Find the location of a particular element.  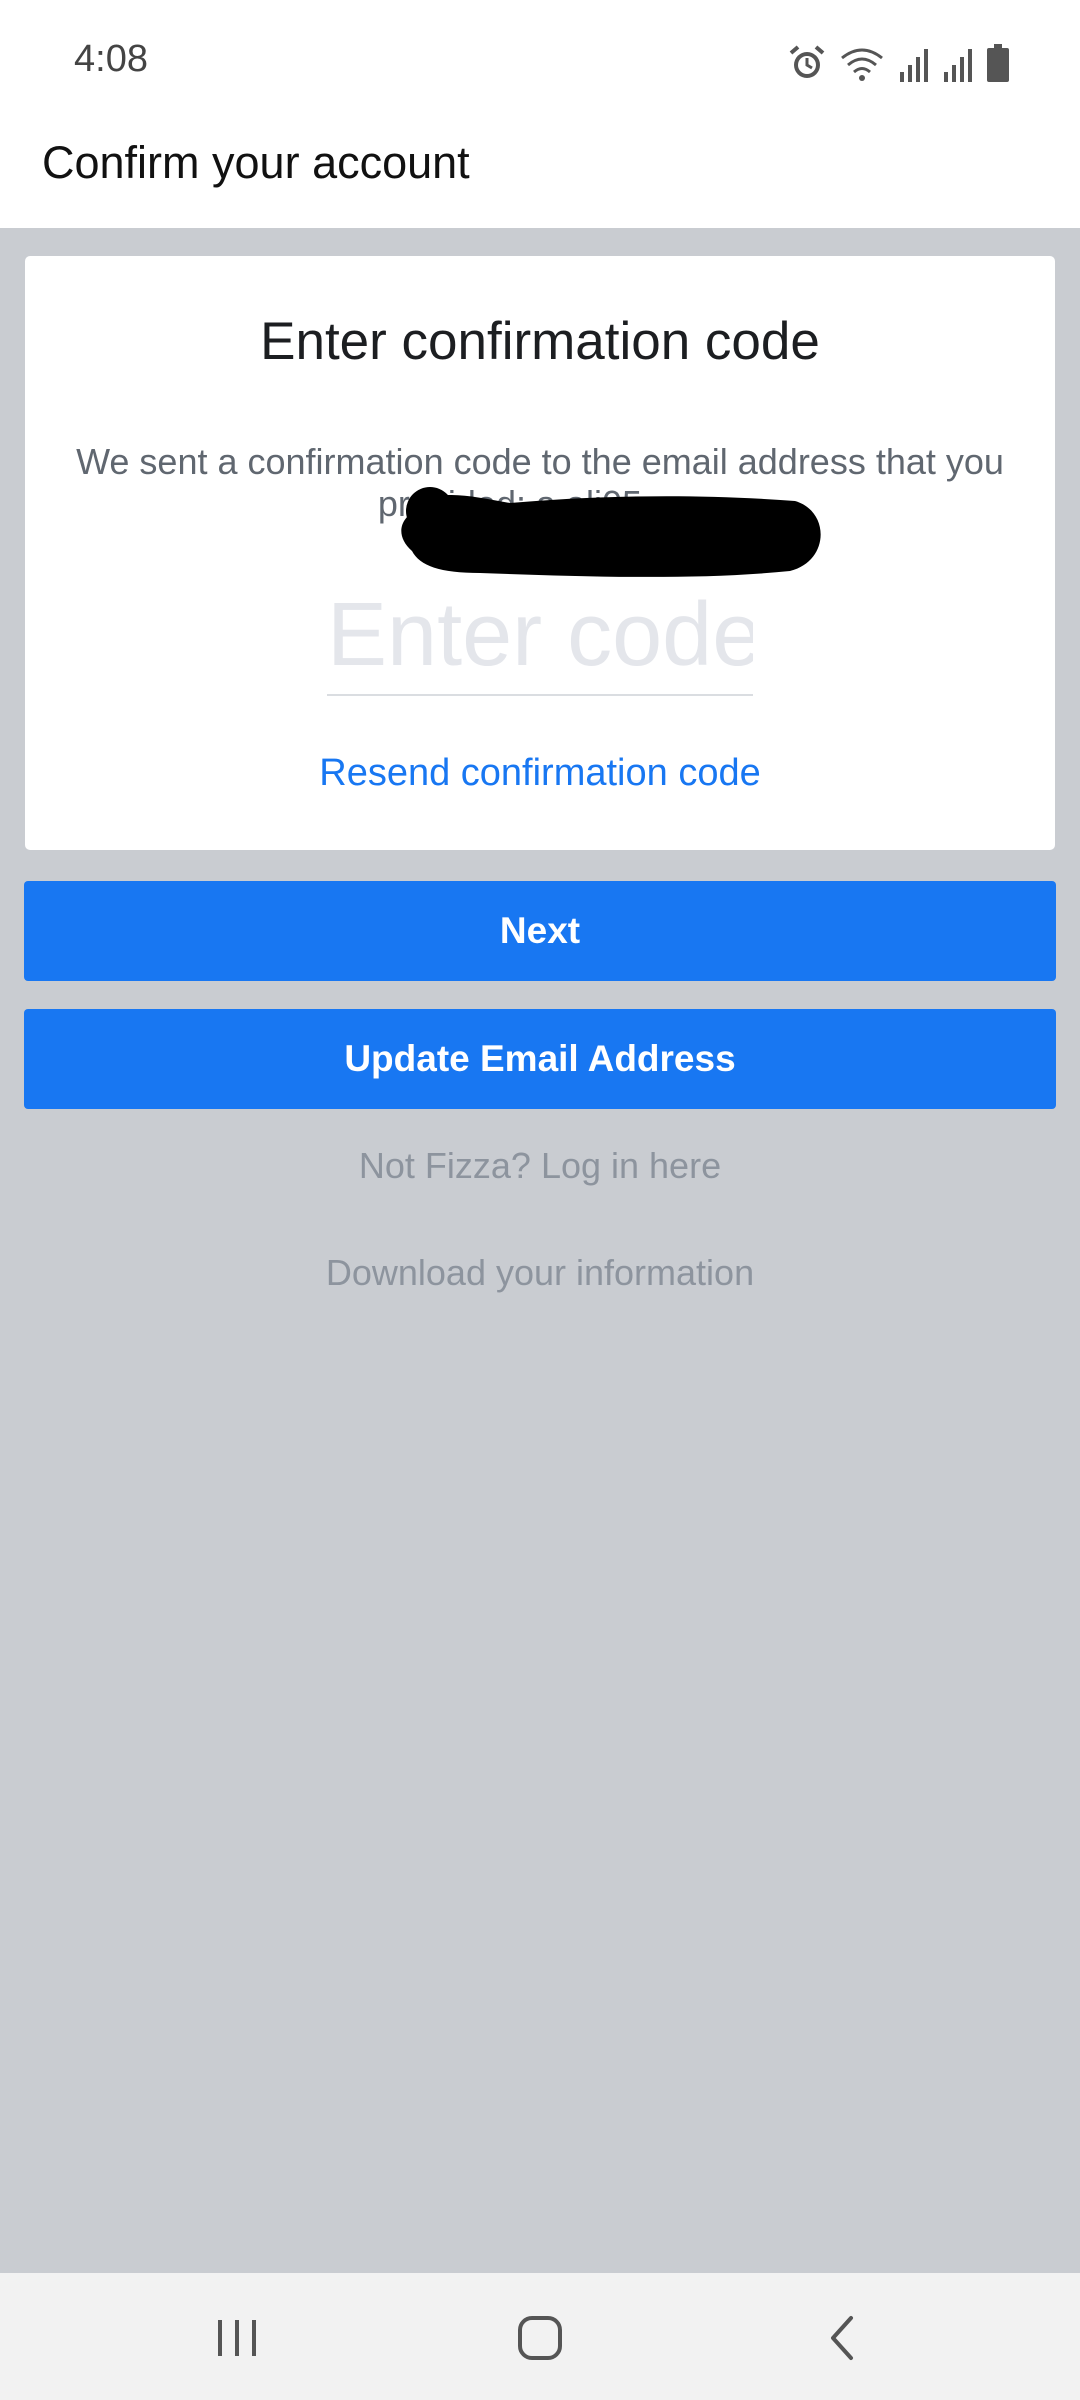

home-button is located at coordinates (540, 2338).